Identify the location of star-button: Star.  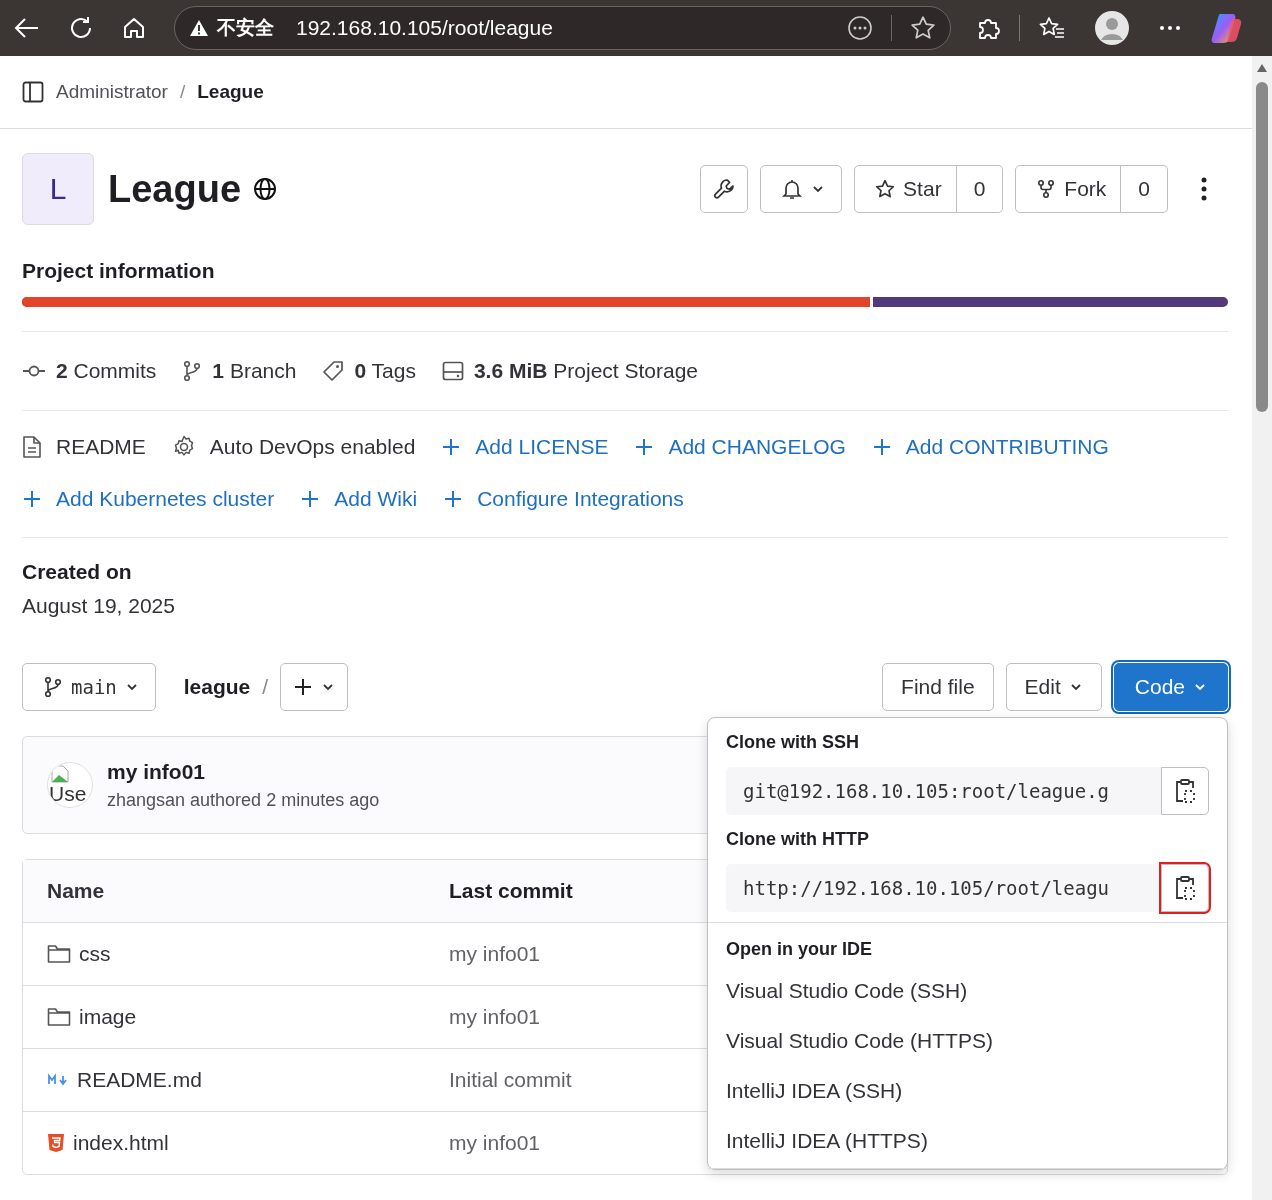
(905, 189).